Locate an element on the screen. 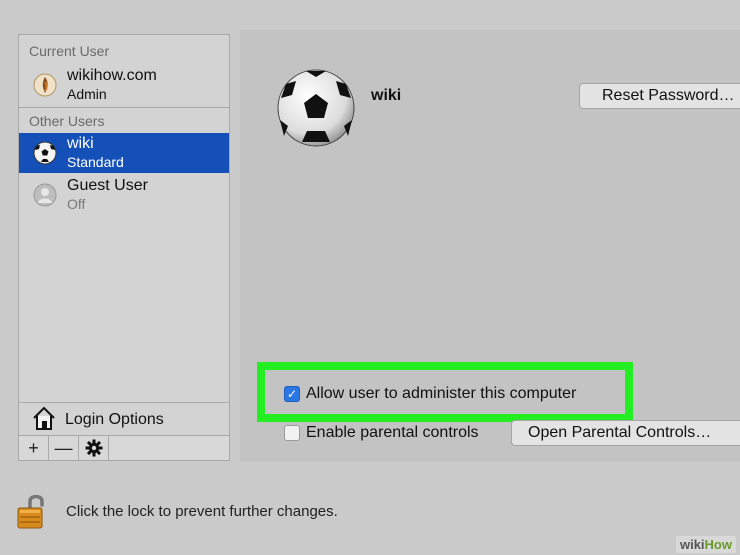 Image resolution: width=740 pixels, height=555 pixels. remove-user-button: — is located at coordinates (64, 448).